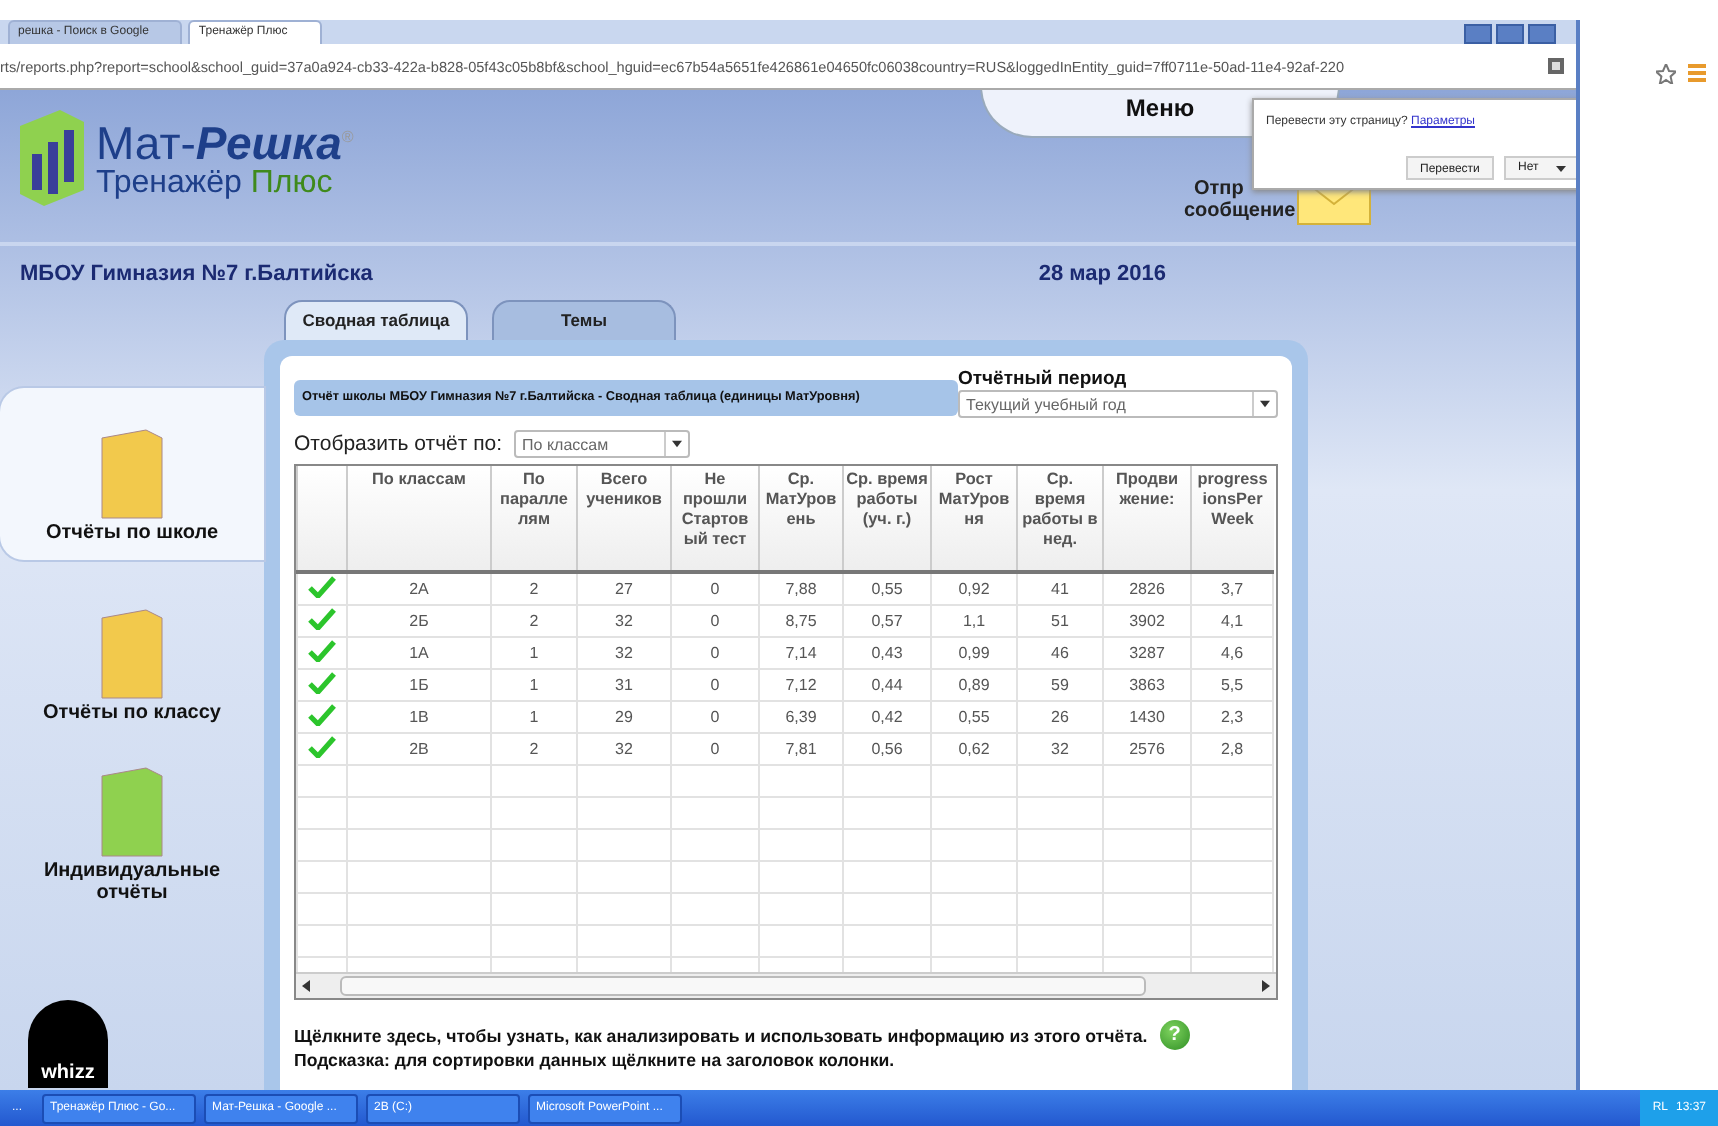  What do you see at coordinates (132, 474) in the screenshot?
I see `sidebar-item: Отчёты по школе` at bounding box center [132, 474].